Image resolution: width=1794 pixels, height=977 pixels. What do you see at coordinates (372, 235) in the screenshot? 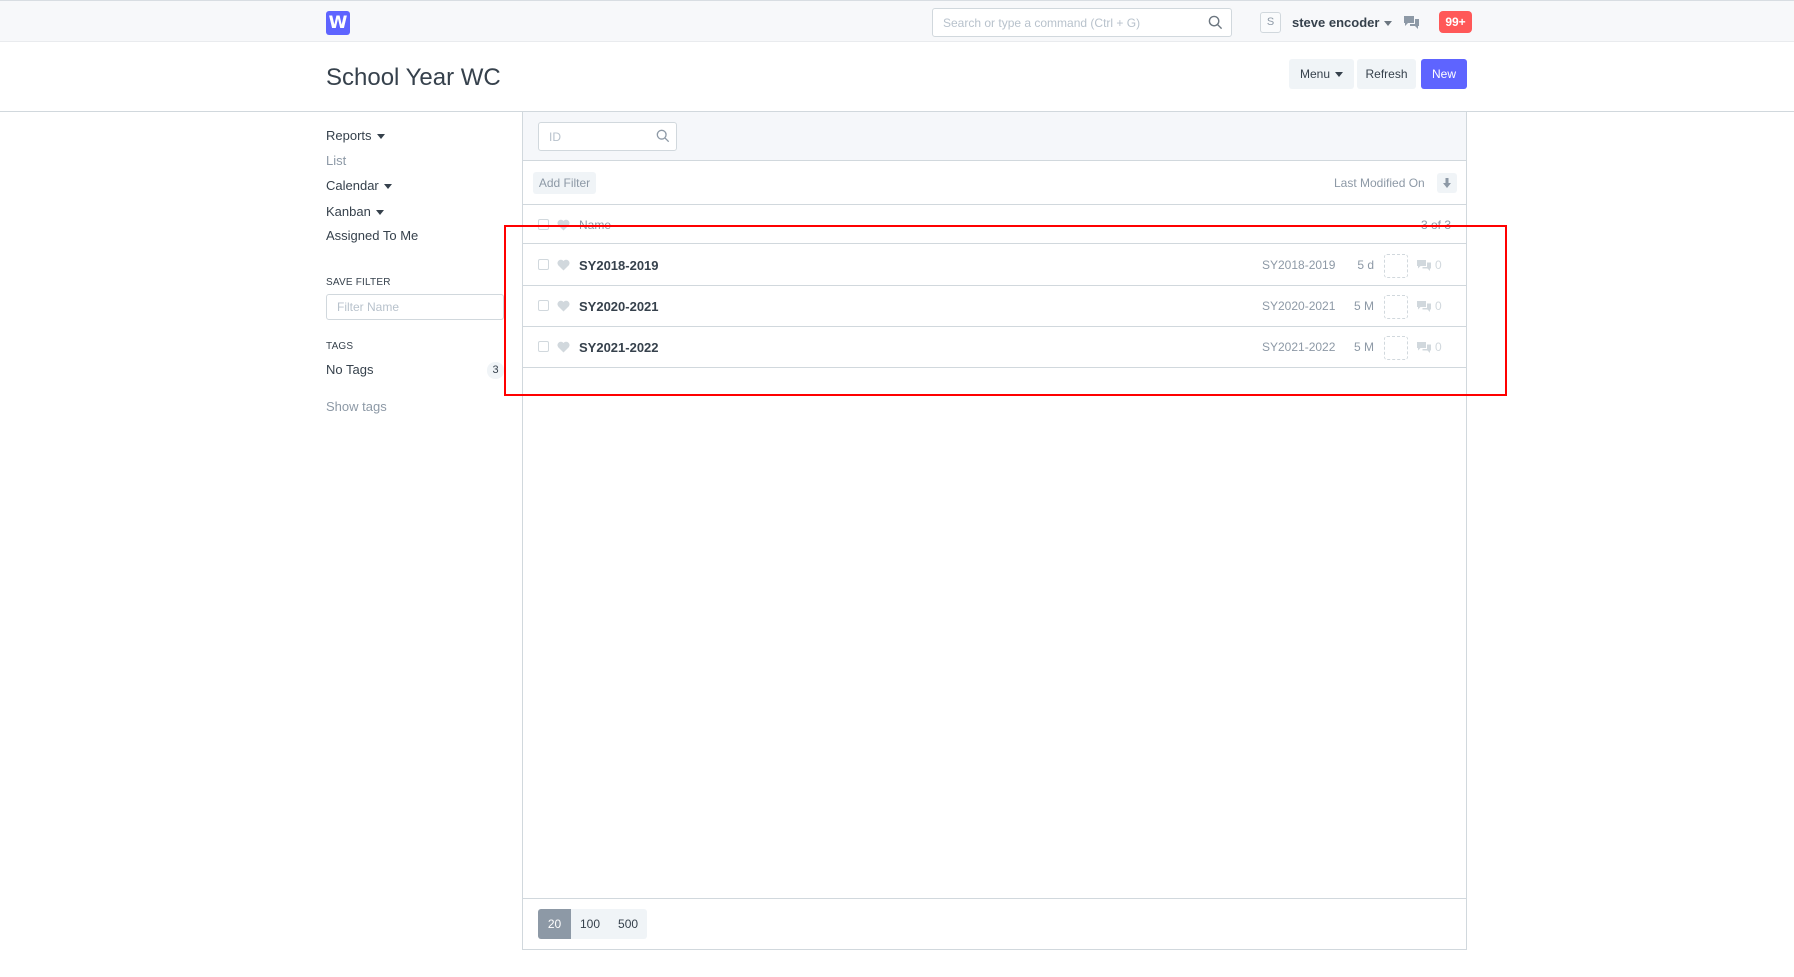
I see `sidebar-item-assigned-to-me: Assigned To Me` at bounding box center [372, 235].